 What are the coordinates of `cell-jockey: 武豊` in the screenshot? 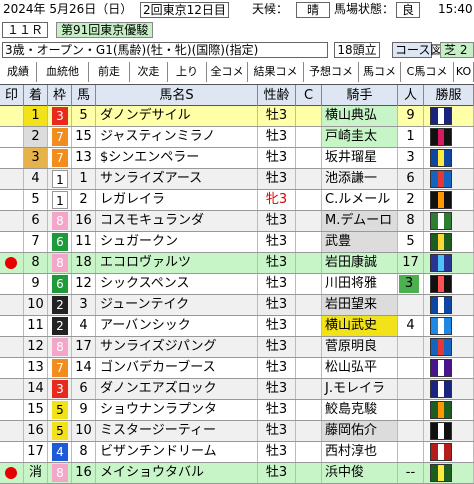 It's located at (360, 242).